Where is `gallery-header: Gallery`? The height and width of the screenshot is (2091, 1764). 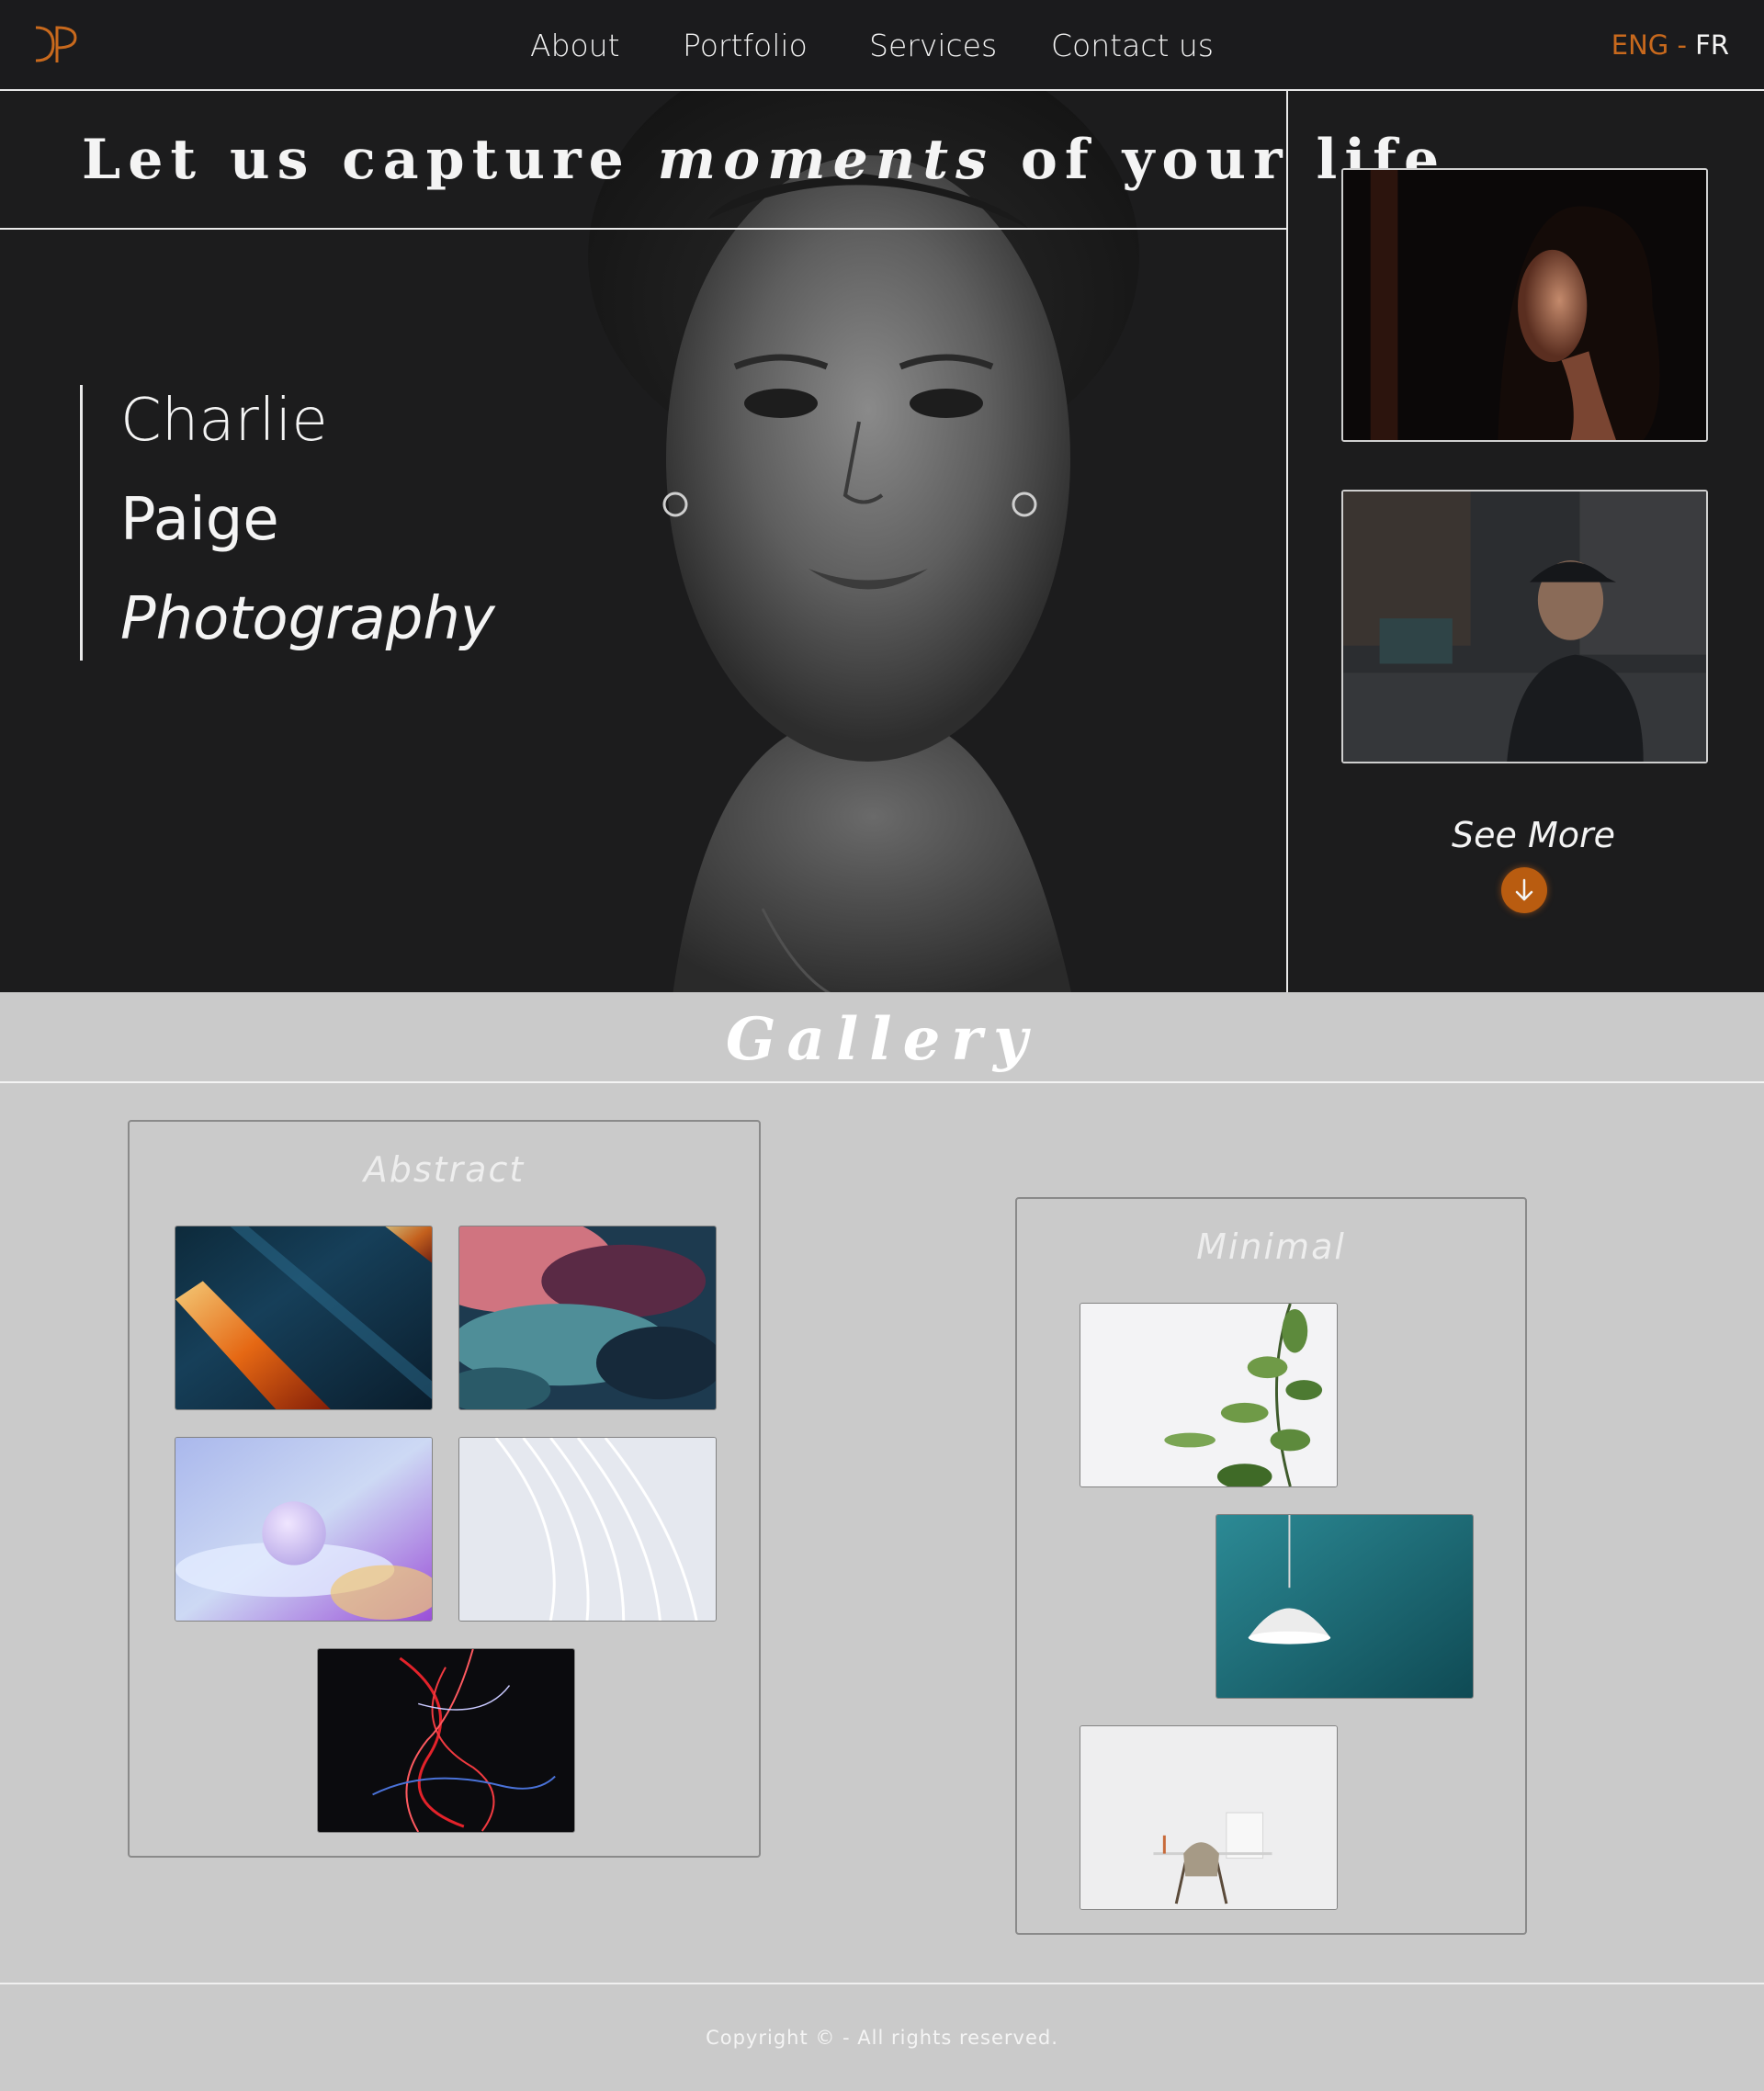 gallery-header: Gallery is located at coordinates (882, 1037).